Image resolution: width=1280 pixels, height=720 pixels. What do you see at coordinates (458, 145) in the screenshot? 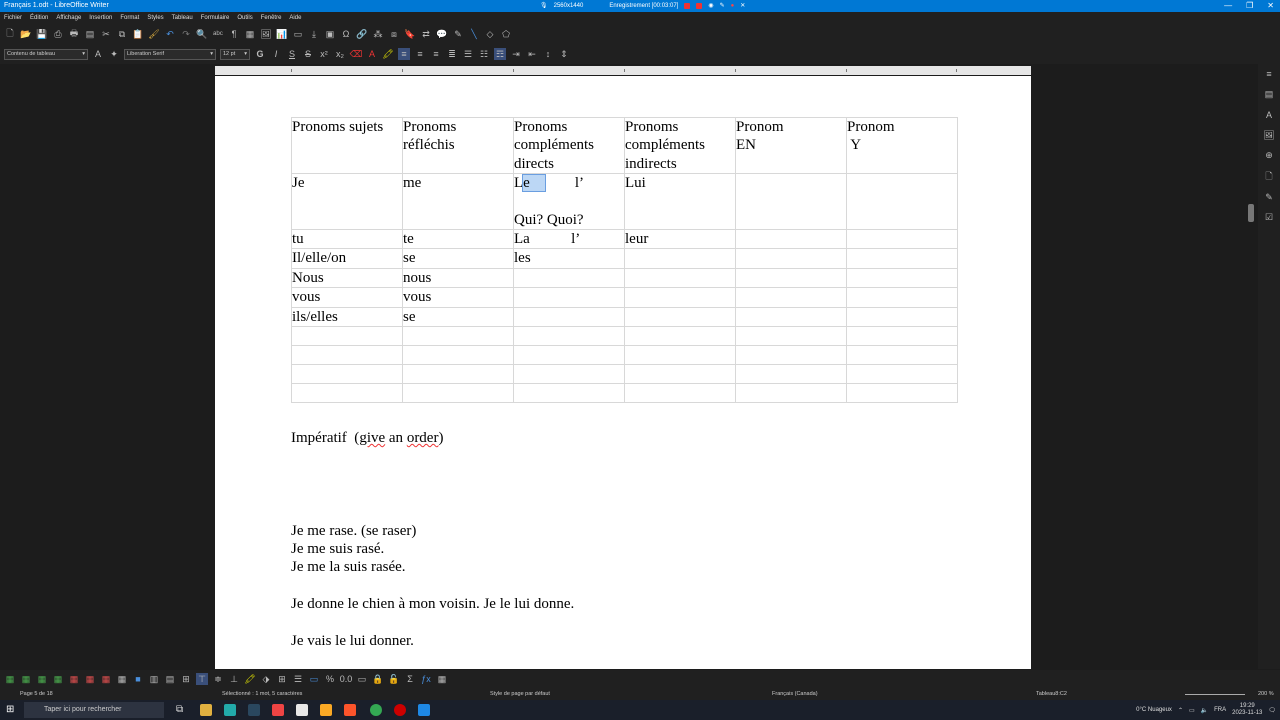
I see `table-cell: Pronoms réfléchis` at bounding box center [458, 145].